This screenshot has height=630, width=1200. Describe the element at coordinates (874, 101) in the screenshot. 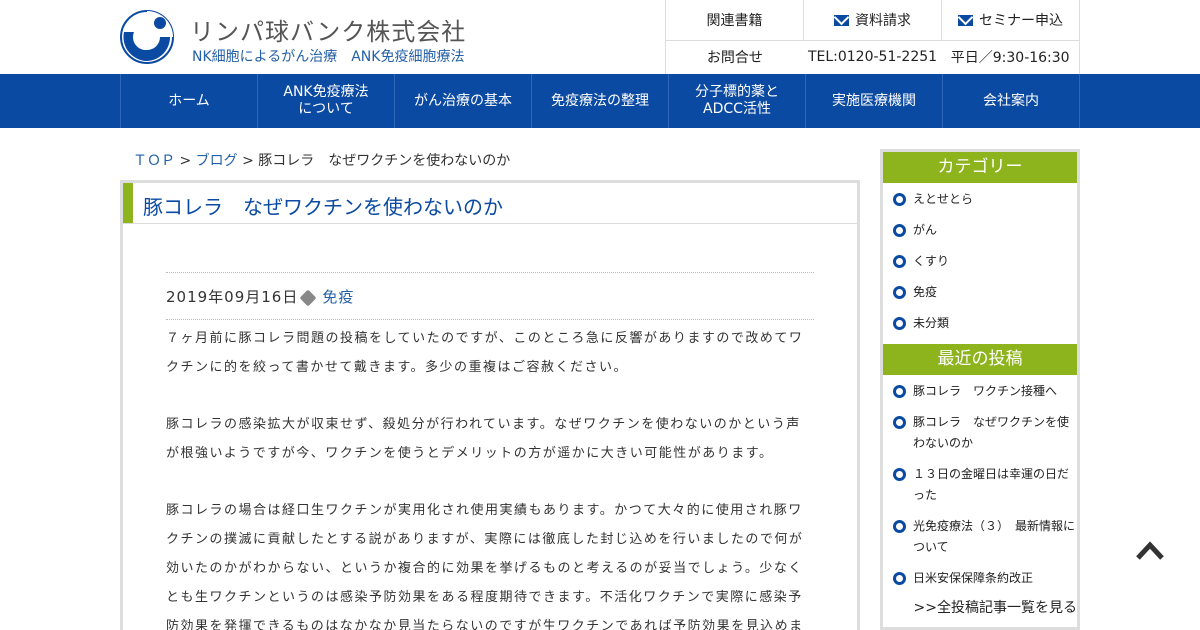

I see `nav-item-clinics: 実施医療機関` at that location.